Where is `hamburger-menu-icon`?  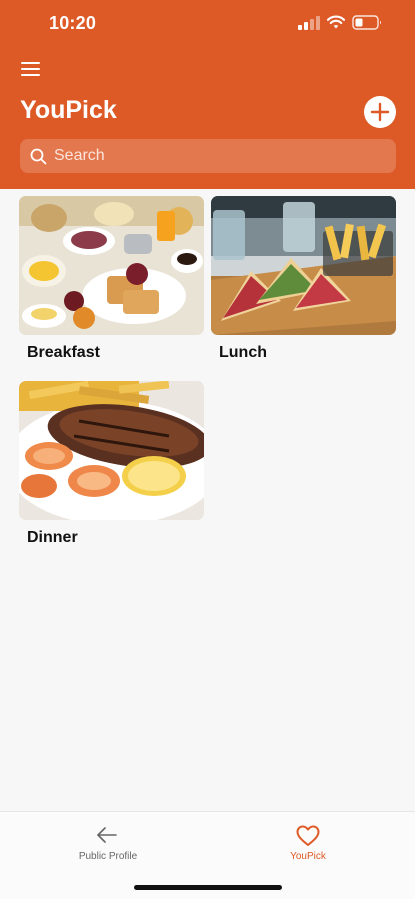 hamburger-menu-icon is located at coordinates (31, 69).